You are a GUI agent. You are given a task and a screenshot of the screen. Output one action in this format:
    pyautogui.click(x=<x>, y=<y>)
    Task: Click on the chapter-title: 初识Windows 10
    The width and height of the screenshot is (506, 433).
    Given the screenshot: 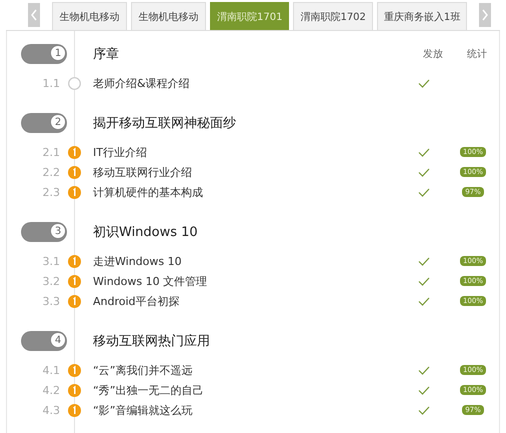 What is the action you would take?
    pyautogui.click(x=145, y=232)
    